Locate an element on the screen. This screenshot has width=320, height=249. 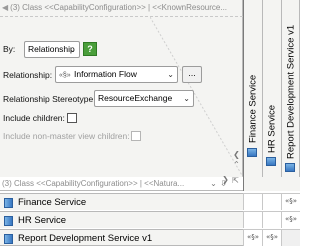
column-header-hr-service: HR Service is located at coordinates (271, 88).